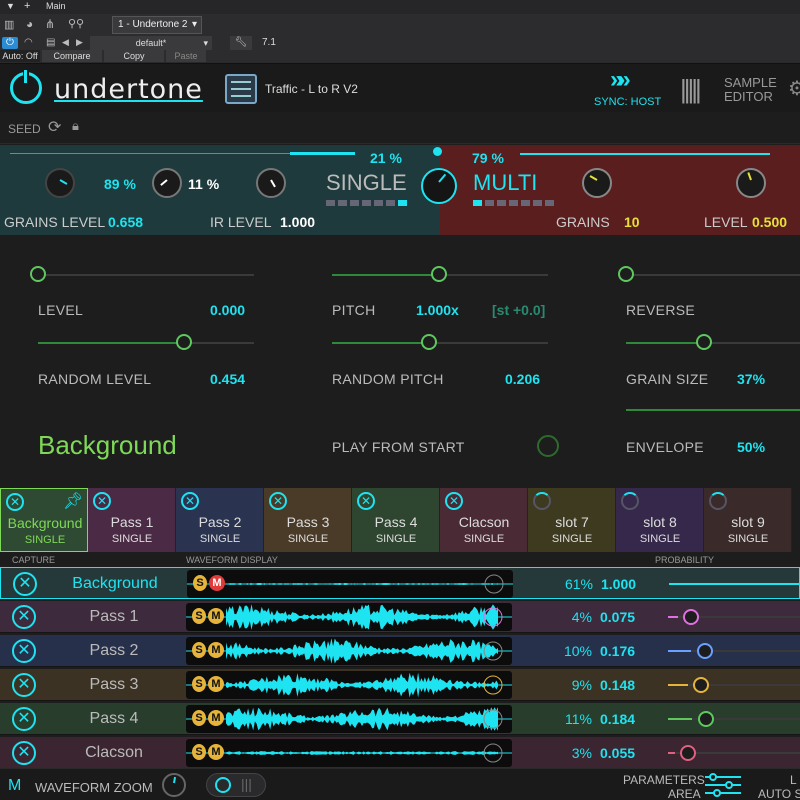  Describe the element at coordinates (75, 126) in the screenshot. I see `lock-icon: 🔒︎` at that location.